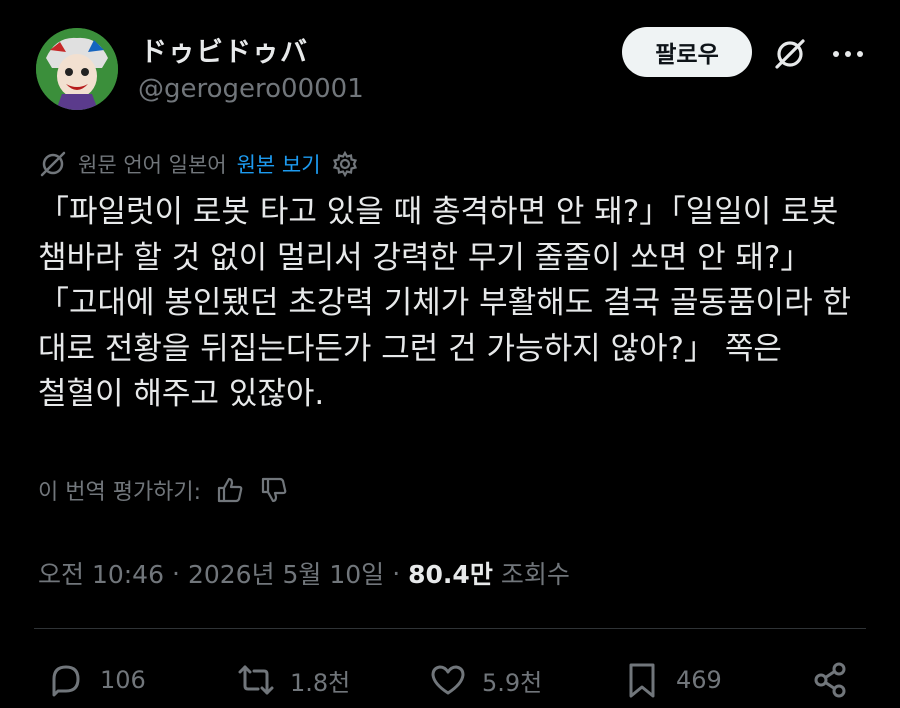 The image size is (900, 708). What do you see at coordinates (642, 680) in the screenshot?
I see `bookmark-icon` at bounding box center [642, 680].